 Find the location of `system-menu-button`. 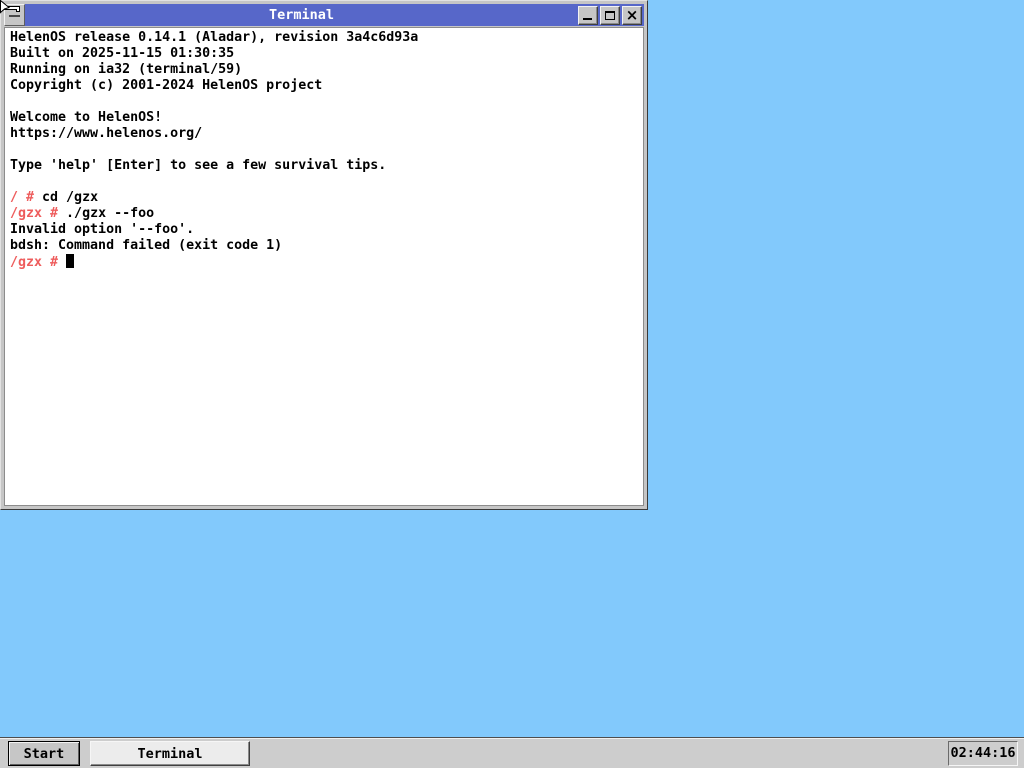

system-menu-button is located at coordinates (14, 15).